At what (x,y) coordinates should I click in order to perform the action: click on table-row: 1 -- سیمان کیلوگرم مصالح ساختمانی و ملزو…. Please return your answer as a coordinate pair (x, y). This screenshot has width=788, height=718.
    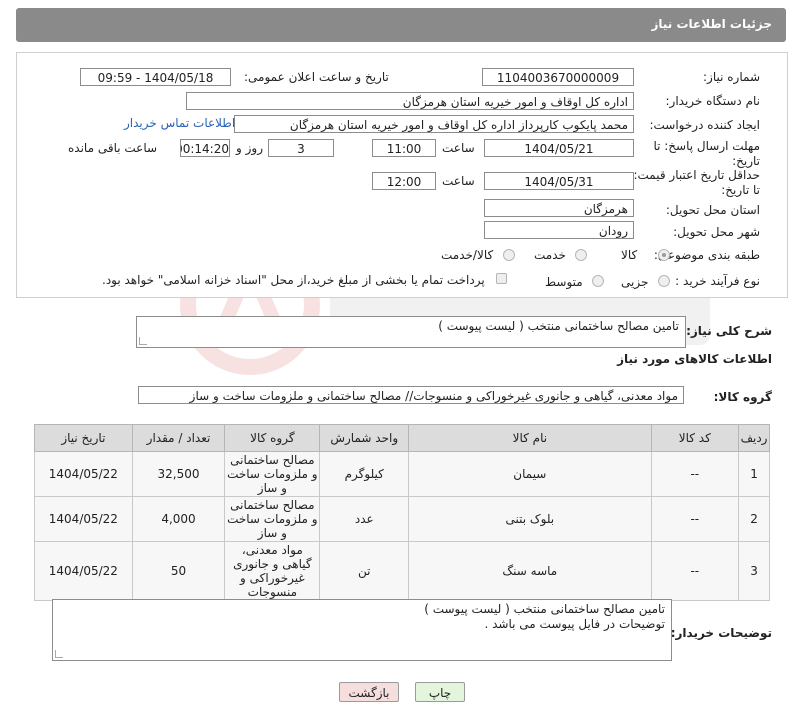
    Looking at the image, I should click on (402, 474).